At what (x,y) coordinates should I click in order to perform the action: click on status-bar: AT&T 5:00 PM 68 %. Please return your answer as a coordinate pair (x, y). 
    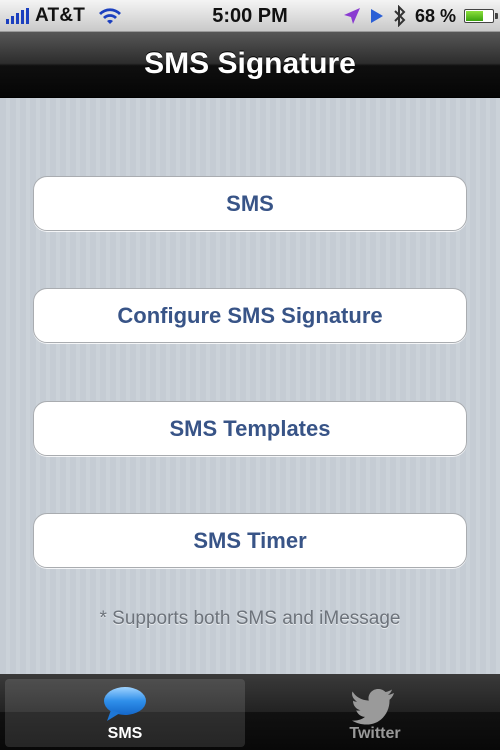
    Looking at the image, I should click on (250, 16).